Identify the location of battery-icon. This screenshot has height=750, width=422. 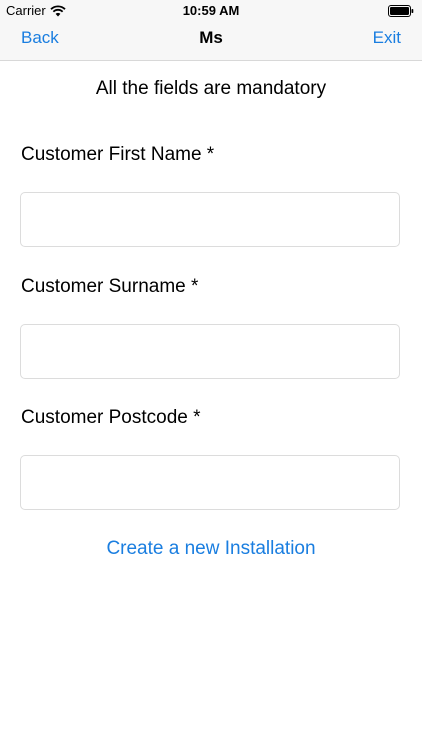
(401, 11).